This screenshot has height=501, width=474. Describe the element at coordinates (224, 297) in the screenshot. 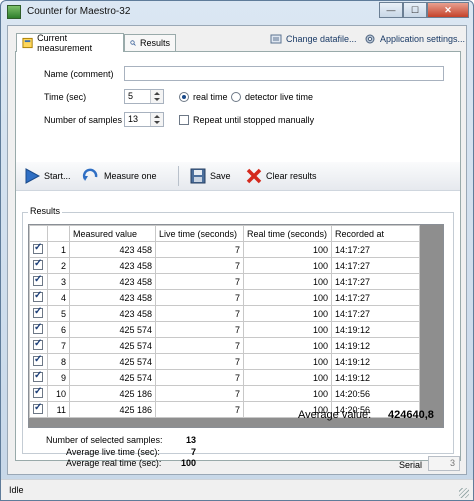

I see `table-row: 4423 458710014:17:27` at that location.